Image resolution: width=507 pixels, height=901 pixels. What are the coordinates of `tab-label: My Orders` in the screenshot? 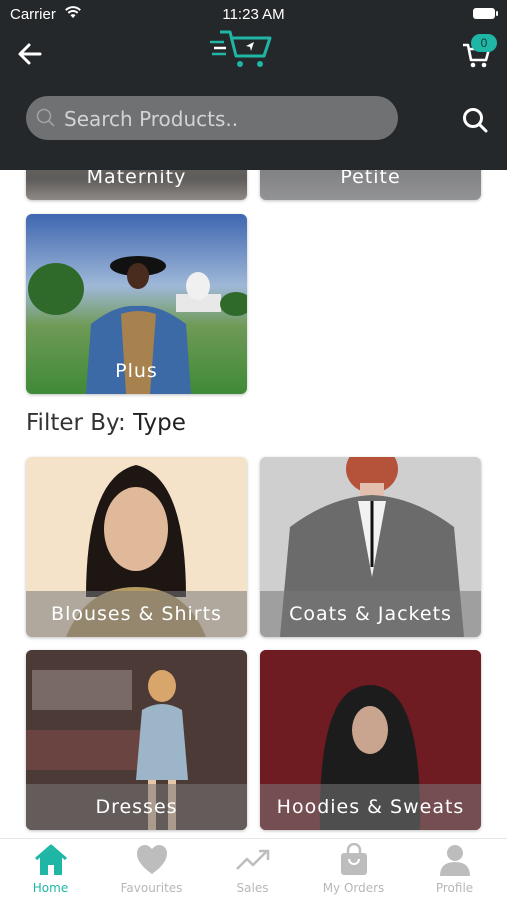 It's located at (353, 888).